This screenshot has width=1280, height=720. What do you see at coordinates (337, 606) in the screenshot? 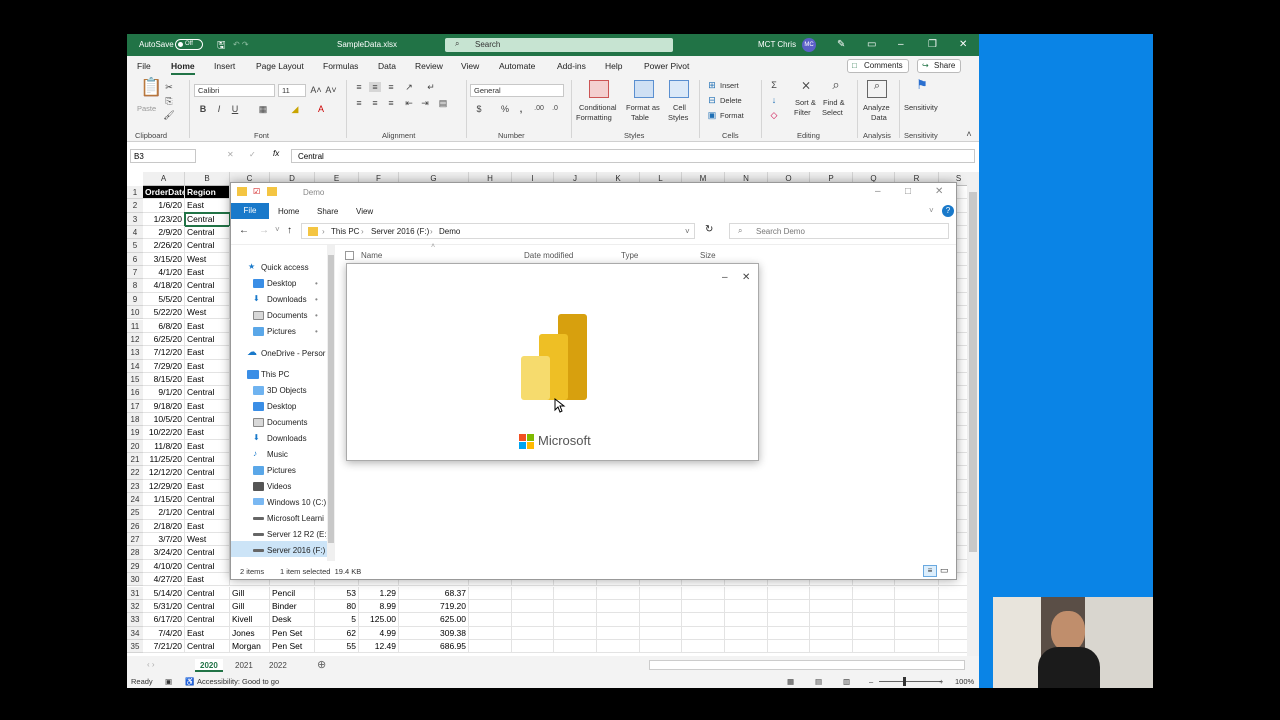
I see `table-cell: 80` at bounding box center [337, 606].